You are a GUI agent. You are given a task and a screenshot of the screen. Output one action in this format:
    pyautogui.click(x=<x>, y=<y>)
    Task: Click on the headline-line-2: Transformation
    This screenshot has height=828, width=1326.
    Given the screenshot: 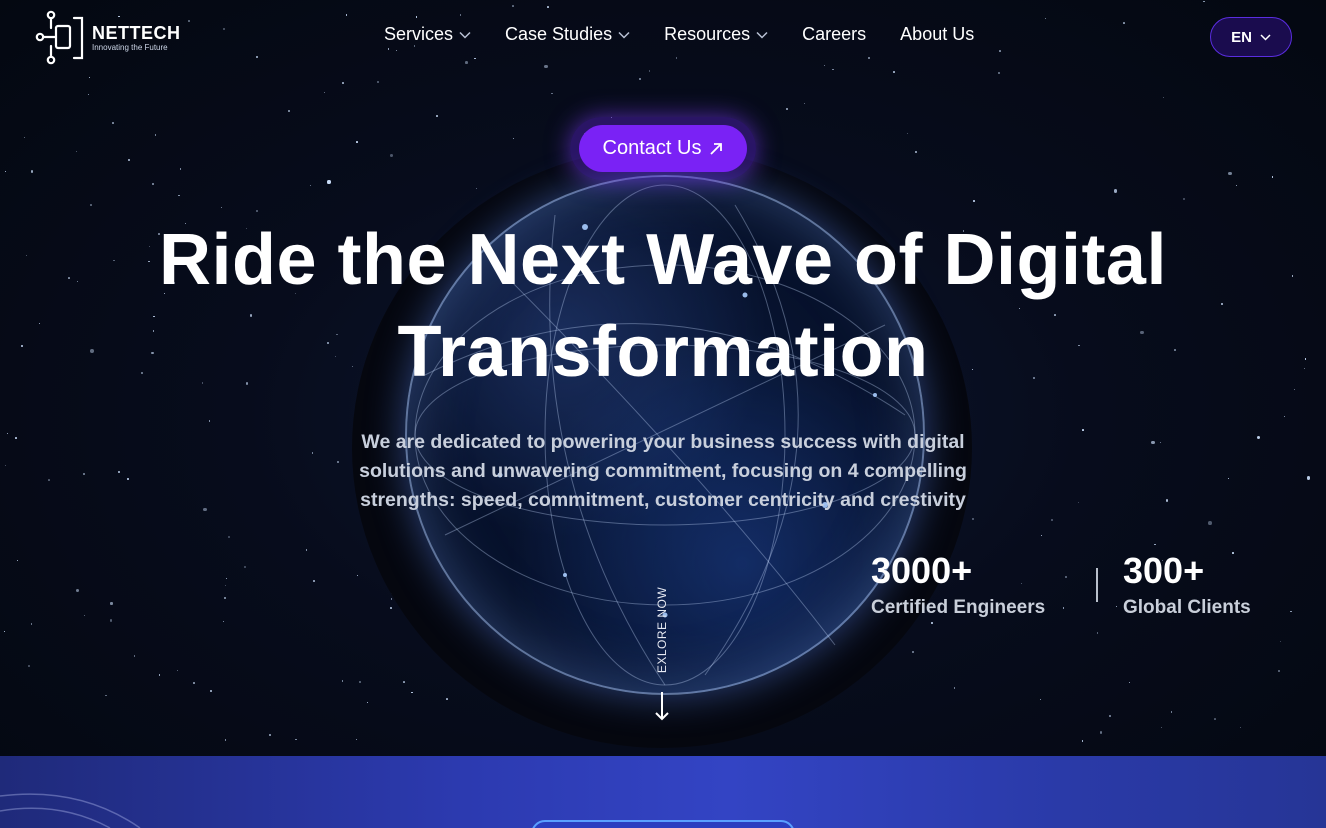 What is the action you would take?
    pyautogui.click(x=663, y=352)
    